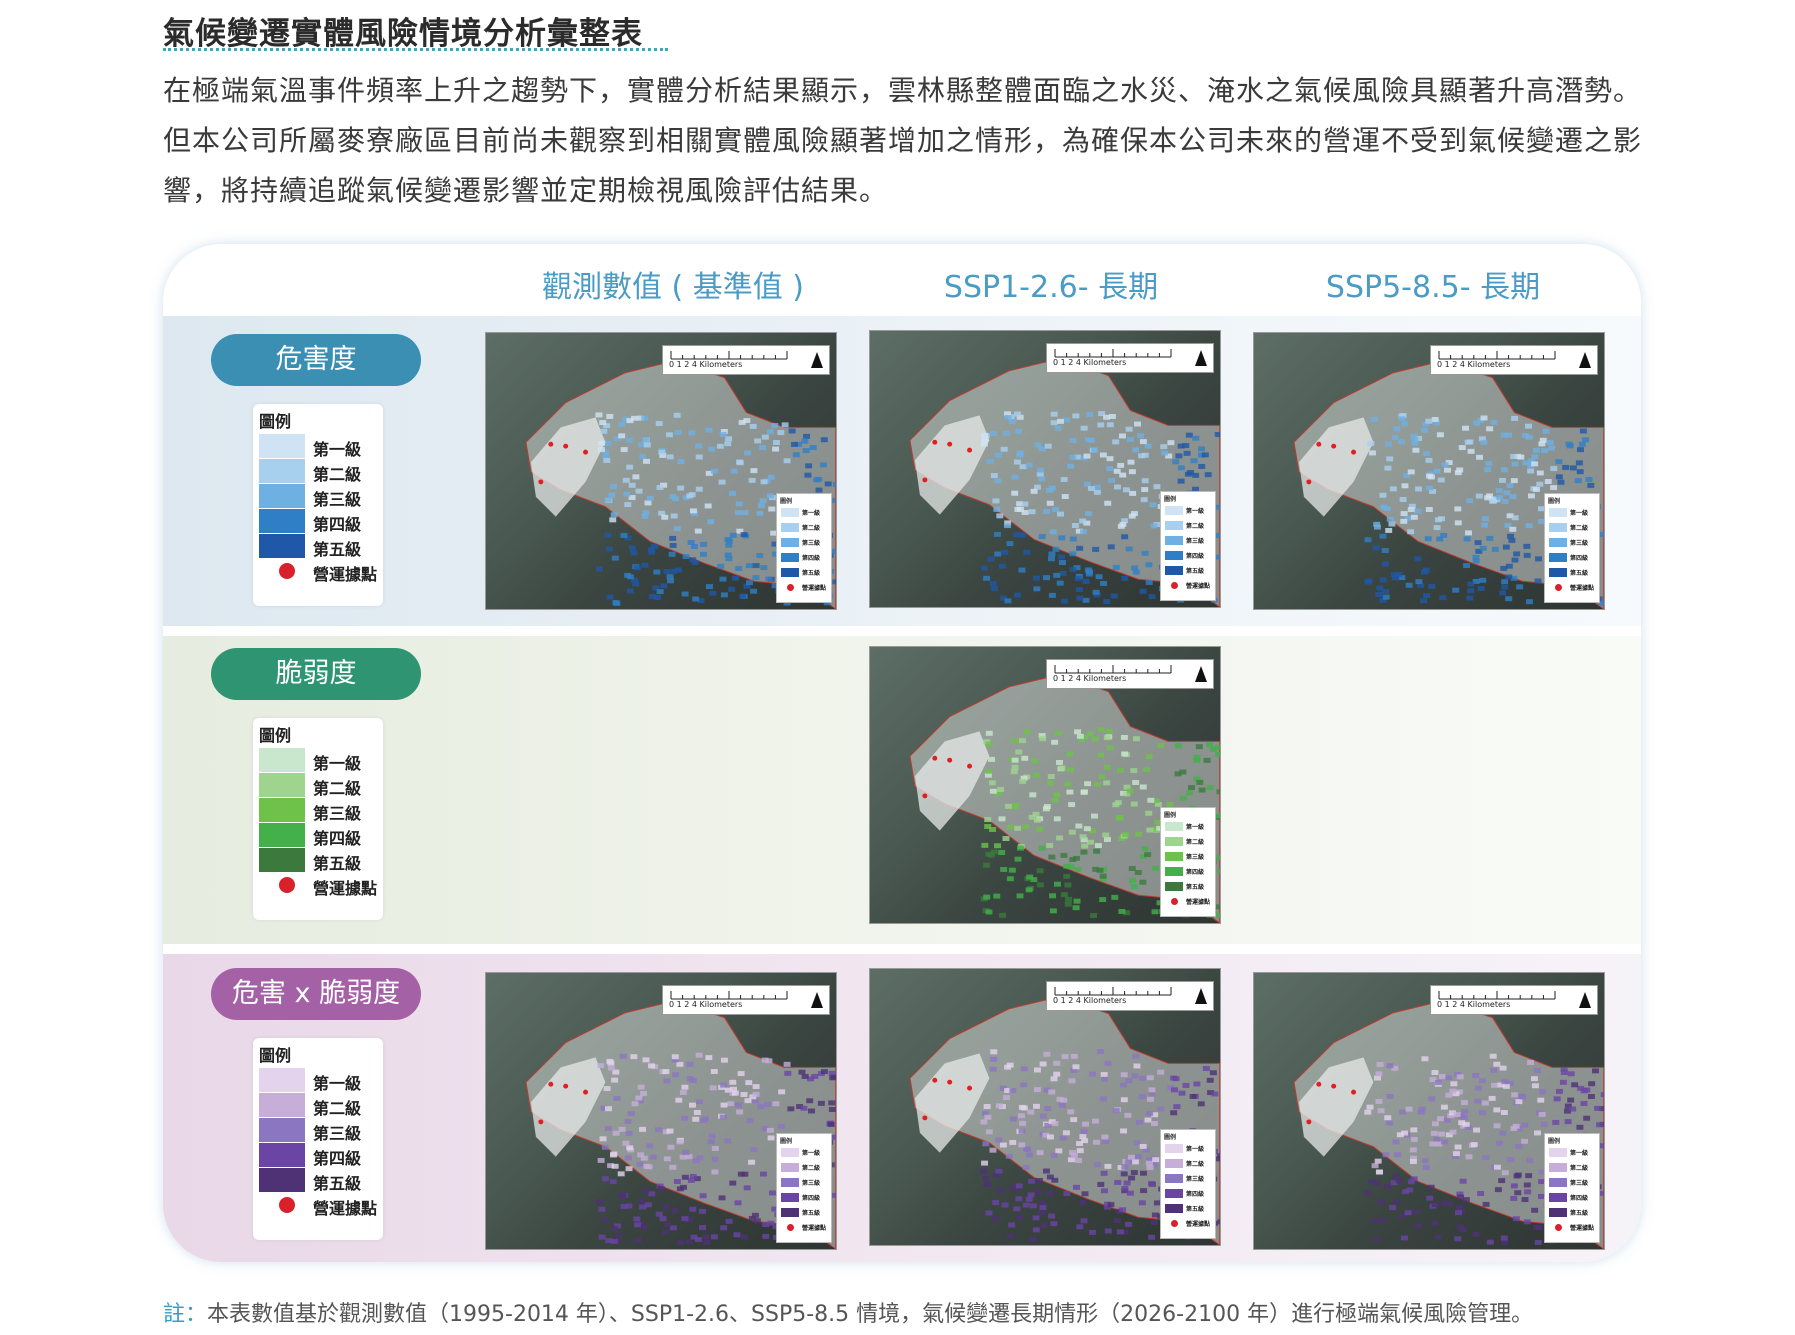 The image size is (1795, 1335). I want to click on legend-label: 第三級, so click(337, 499).